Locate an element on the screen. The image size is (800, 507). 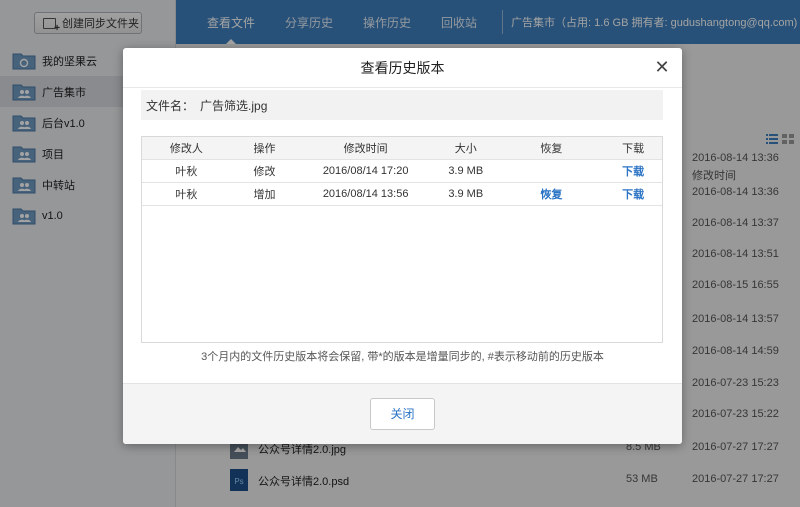
close-icon: ✕ is located at coordinates (662, 67).